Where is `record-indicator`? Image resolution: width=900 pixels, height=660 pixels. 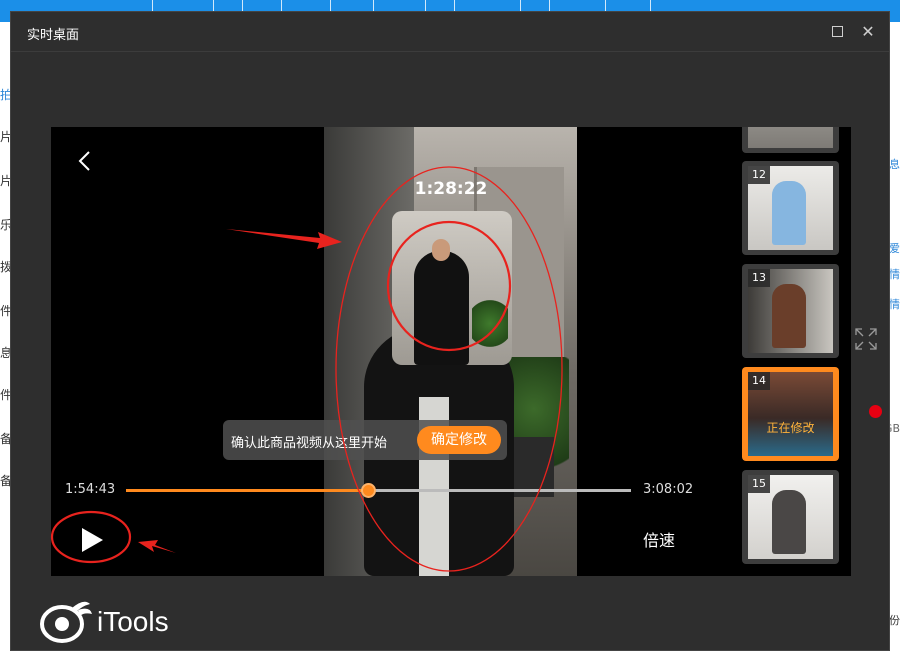
record-indicator is located at coordinates (875, 411).